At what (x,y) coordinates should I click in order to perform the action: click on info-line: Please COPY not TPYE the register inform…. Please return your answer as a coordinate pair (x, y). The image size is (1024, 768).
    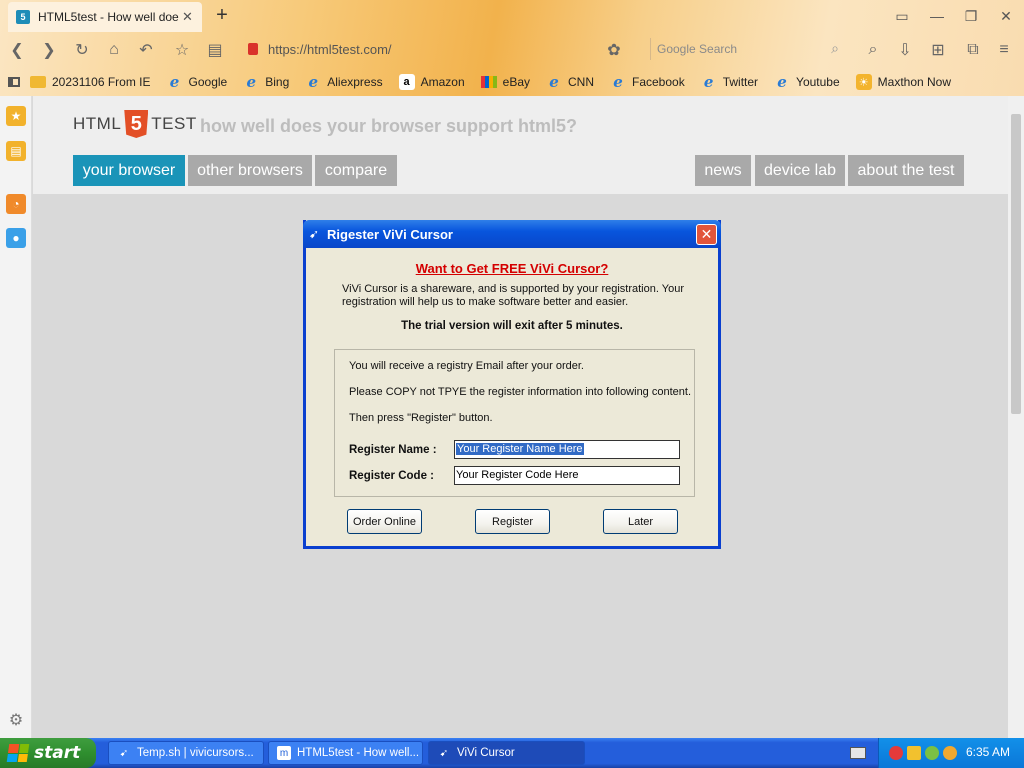
    Looking at the image, I should click on (520, 392).